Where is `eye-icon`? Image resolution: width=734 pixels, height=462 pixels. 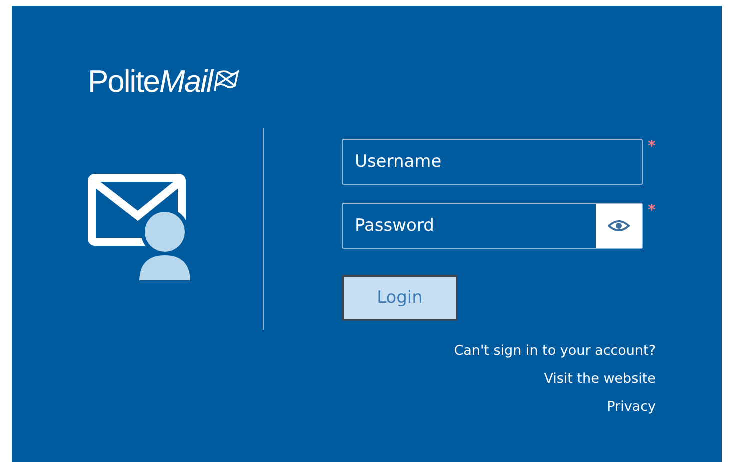 eye-icon is located at coordinates (619, 226).